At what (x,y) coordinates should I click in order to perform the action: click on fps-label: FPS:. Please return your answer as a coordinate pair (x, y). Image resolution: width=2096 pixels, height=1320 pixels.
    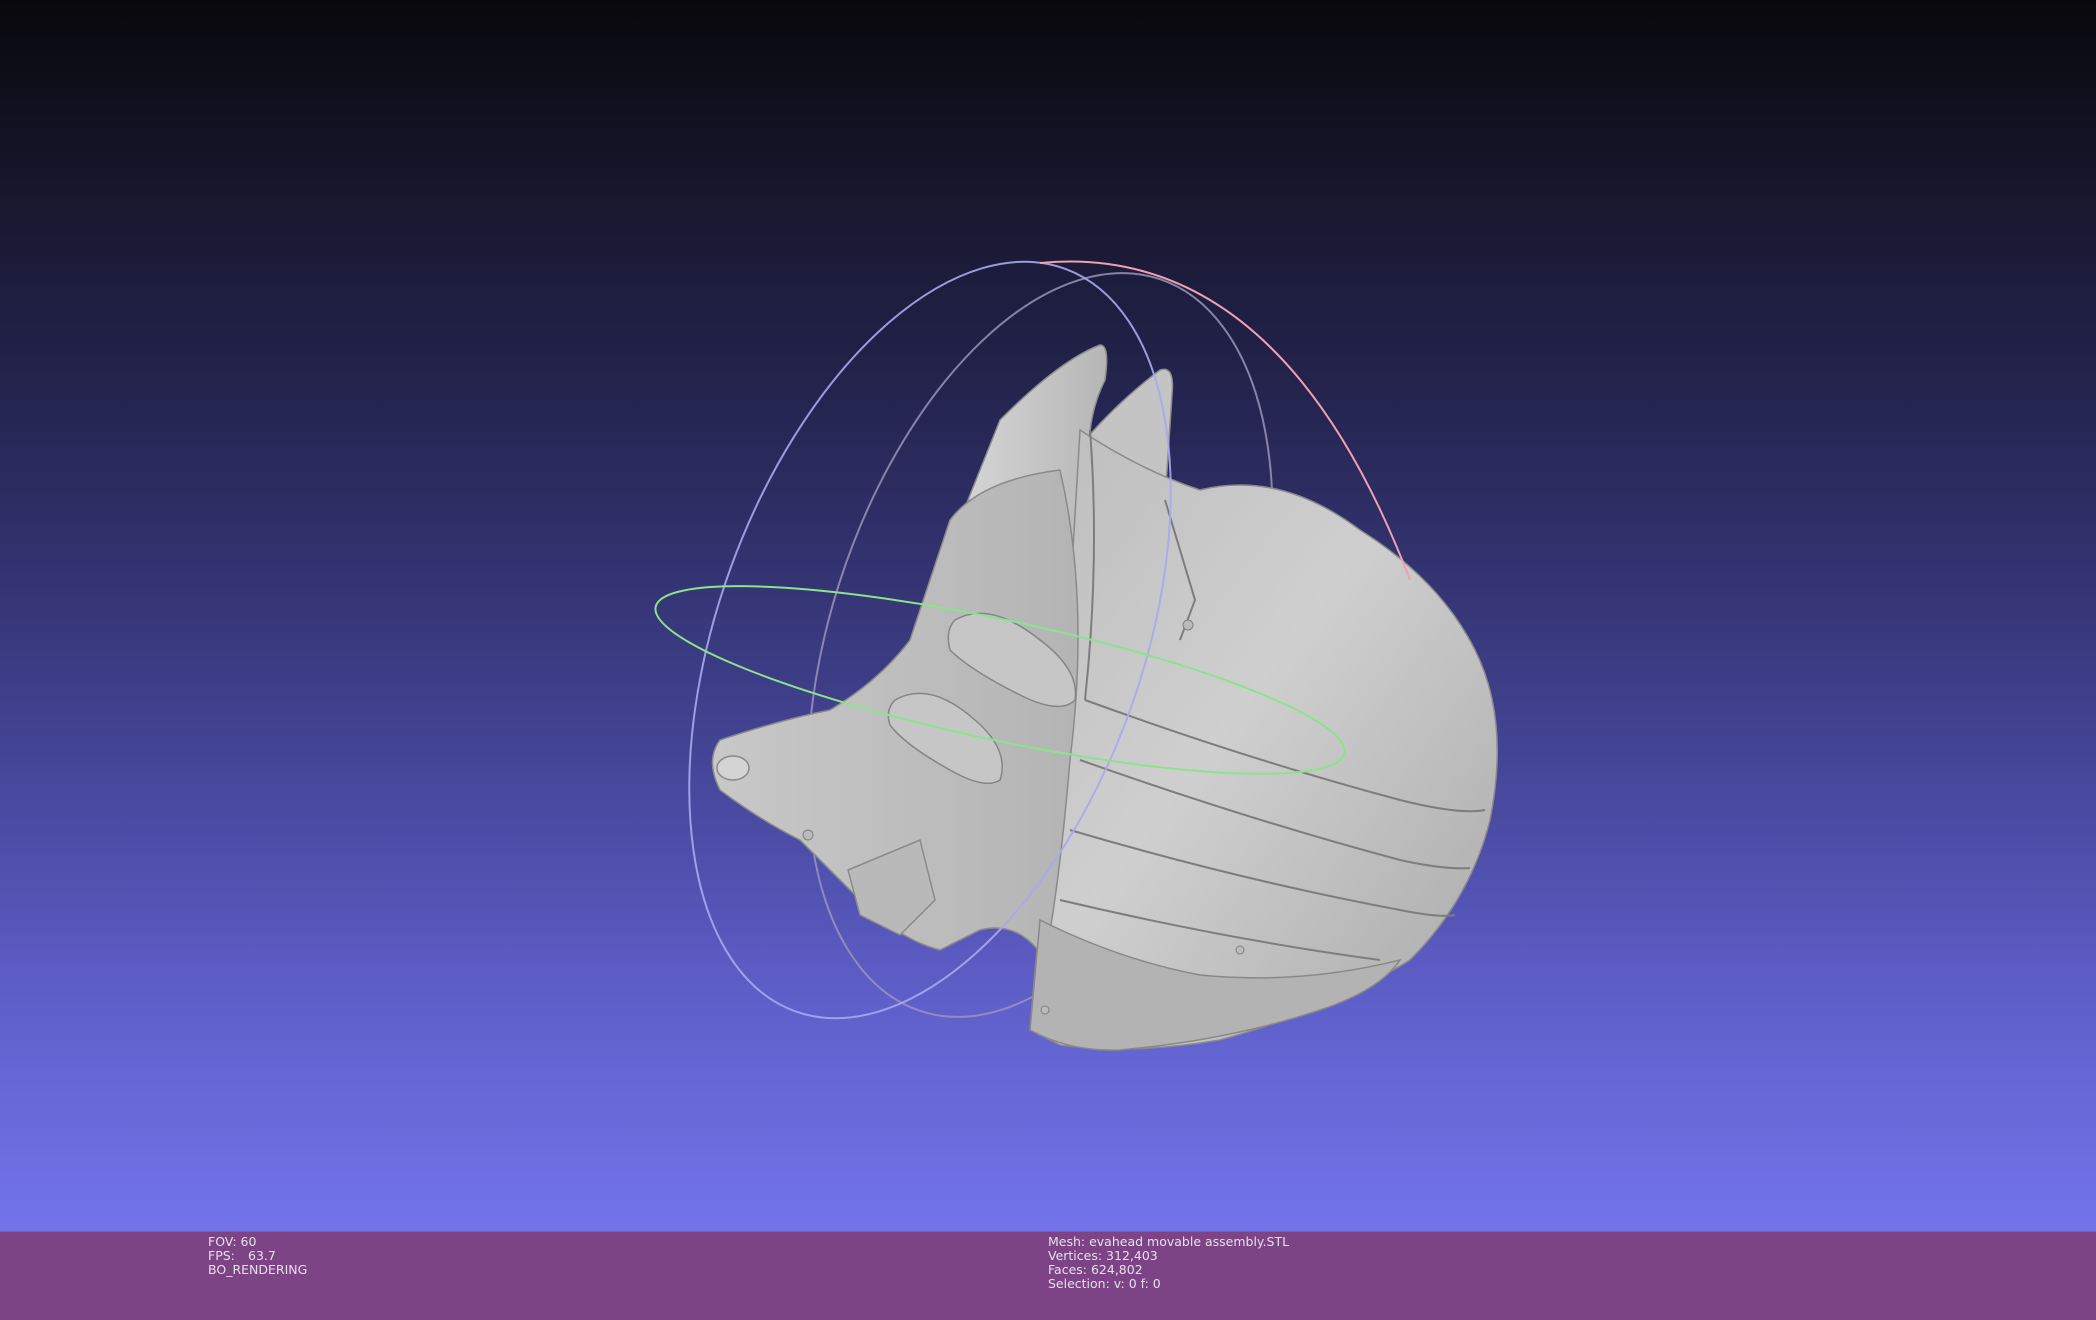
    Looking at the image, I should click on (221, 1255).